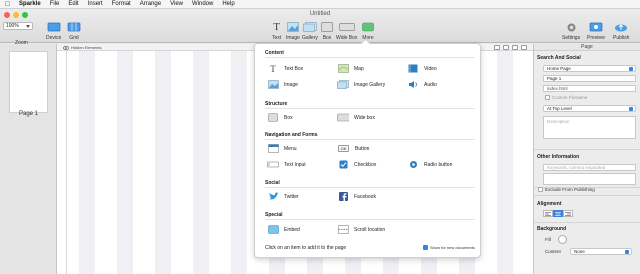 The height and width of the screenshot is (274, 640). Describe the element at coordinates (55, 4) in the screenshot. I see `menu-file: File` at that location.